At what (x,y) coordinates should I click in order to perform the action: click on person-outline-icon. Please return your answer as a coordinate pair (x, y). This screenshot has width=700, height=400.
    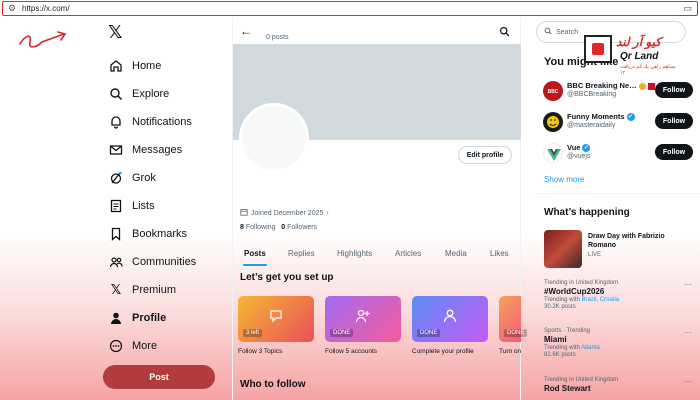
    Looking at the image, I should click on (450, 318).